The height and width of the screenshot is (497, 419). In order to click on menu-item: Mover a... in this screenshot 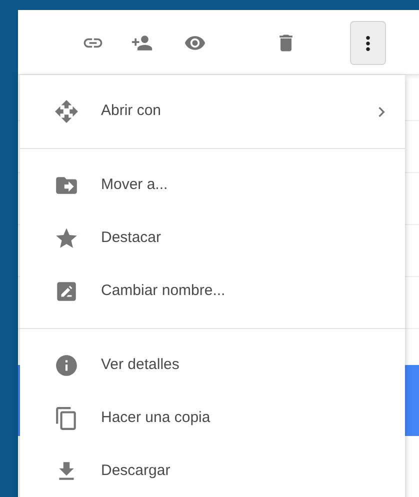, I will do `click(212, 185)`.